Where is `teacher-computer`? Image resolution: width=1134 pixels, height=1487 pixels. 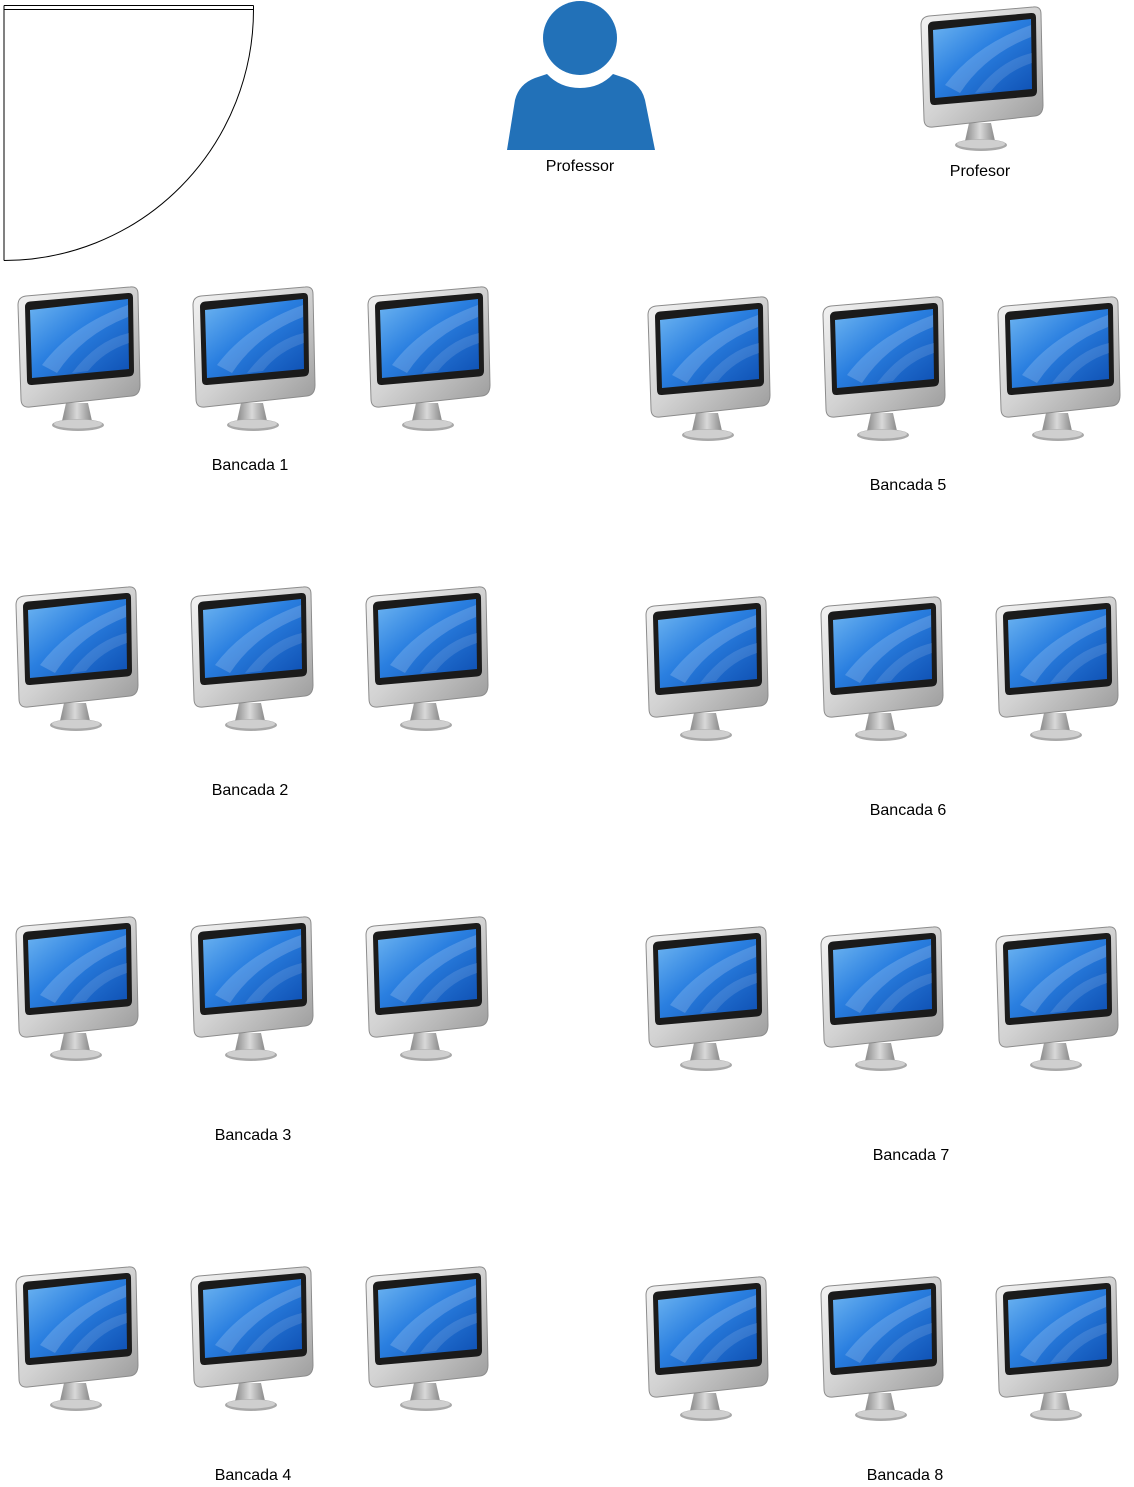 teacher-computer is located at coordinates (980, 80).